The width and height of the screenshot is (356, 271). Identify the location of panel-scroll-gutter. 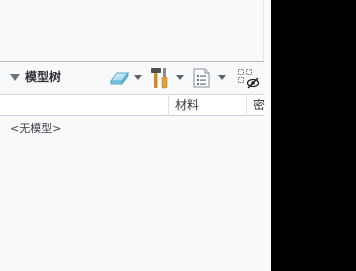
(267, 135).